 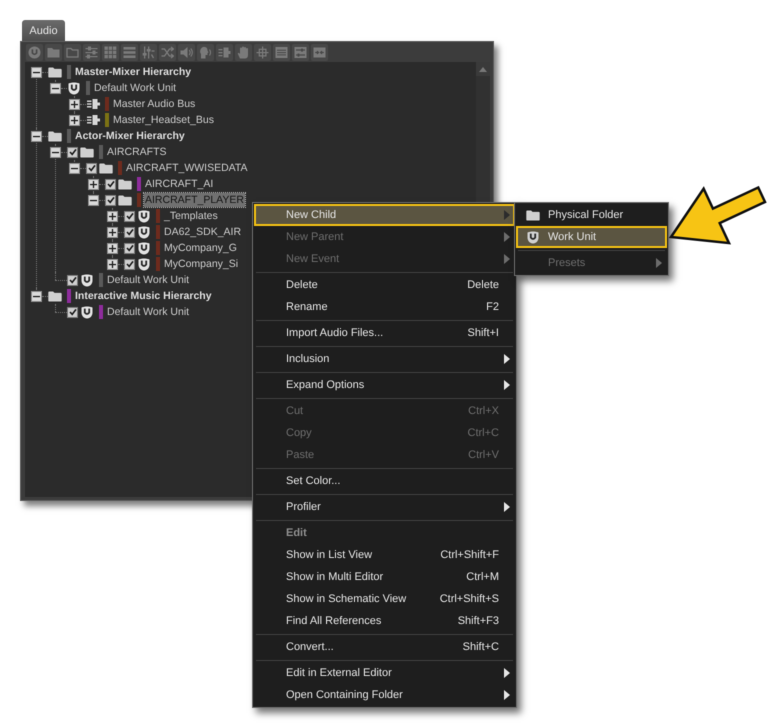 What do you see at coordinates (480, 647) in the screenshot?
I see `shortcut-text: Shift+C` at bounding box center [480, 647].